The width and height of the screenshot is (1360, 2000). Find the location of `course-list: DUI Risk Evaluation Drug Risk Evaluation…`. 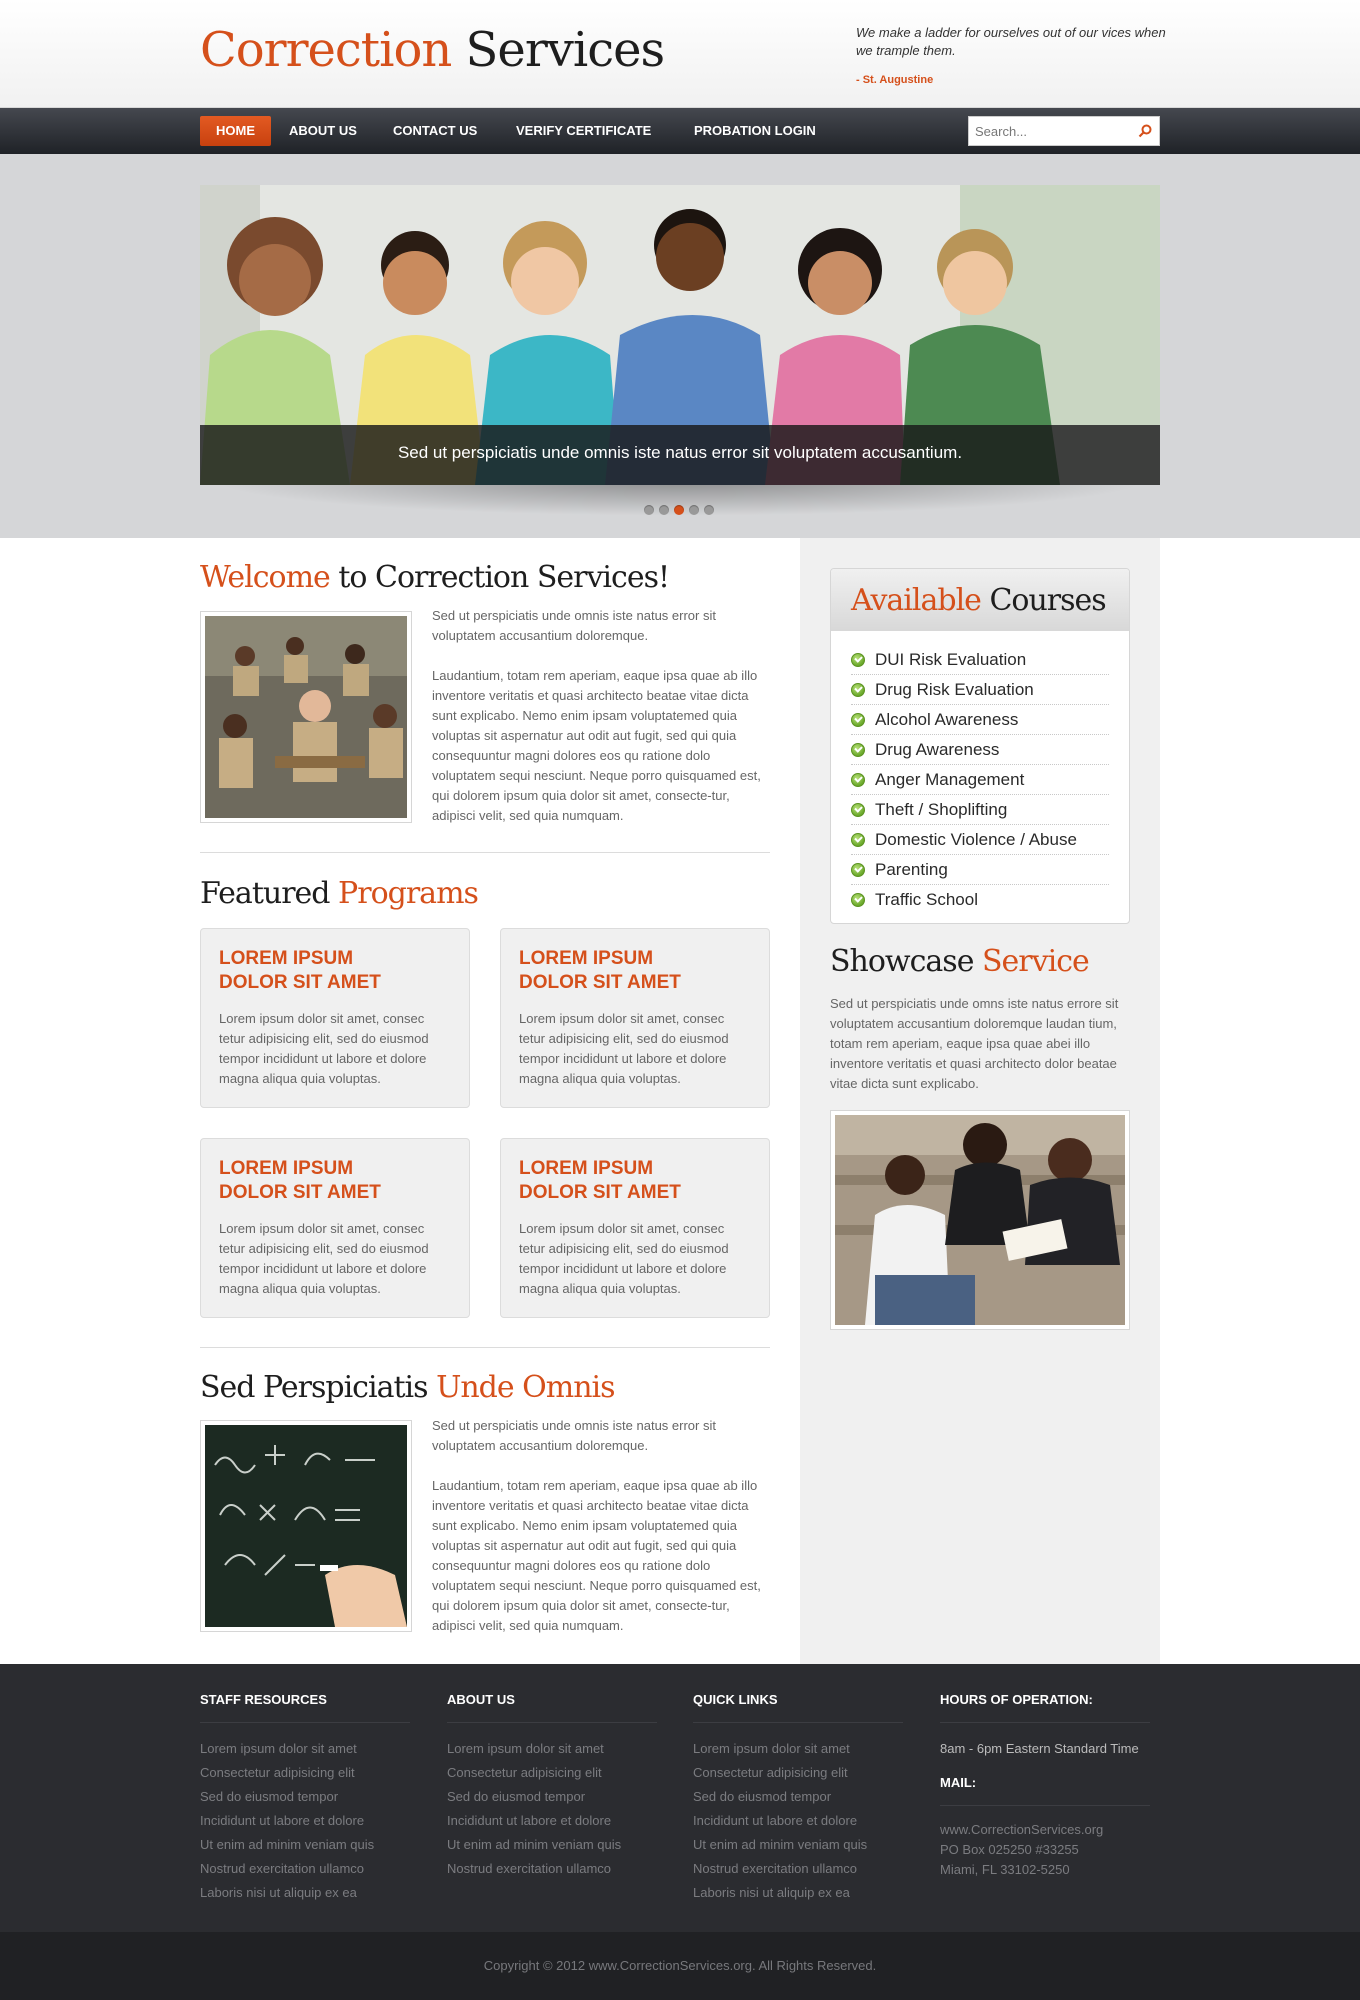

course-list: DUI Risk Evaluation Drug Risk Evaluation… is located at coordinates (980, 773).